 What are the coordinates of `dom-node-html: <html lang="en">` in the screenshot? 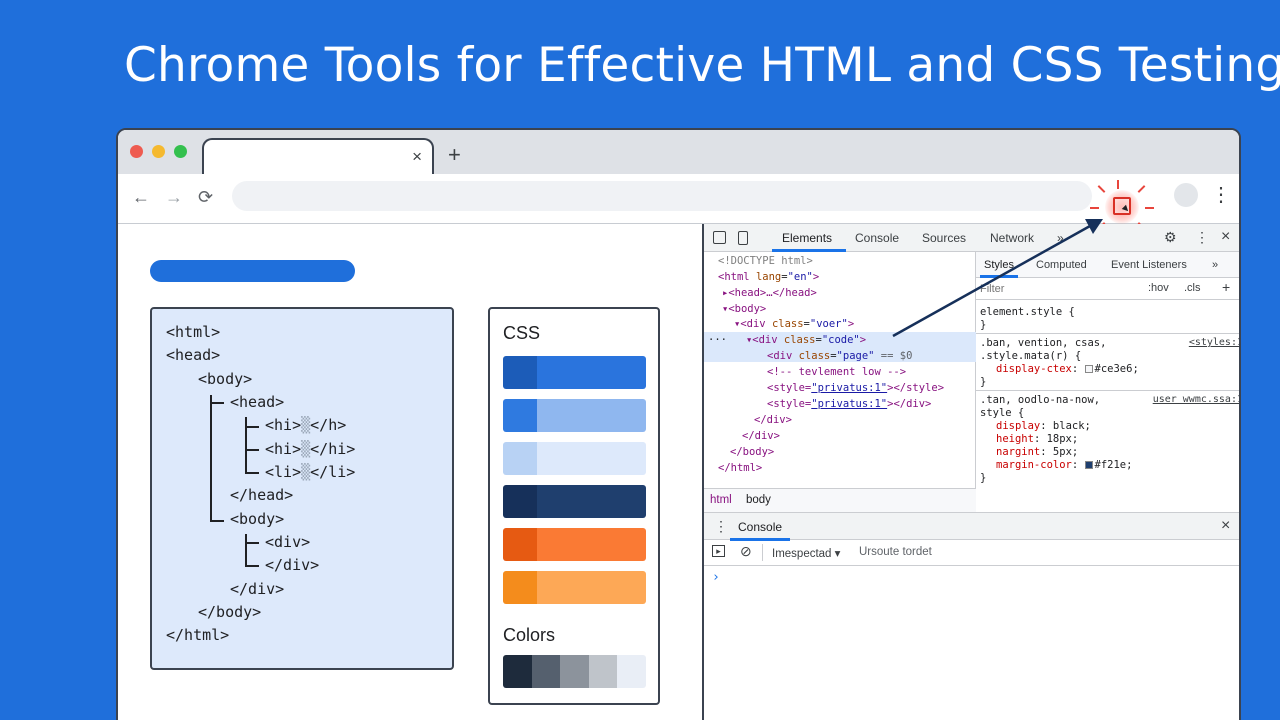 It's located at (768, 277).